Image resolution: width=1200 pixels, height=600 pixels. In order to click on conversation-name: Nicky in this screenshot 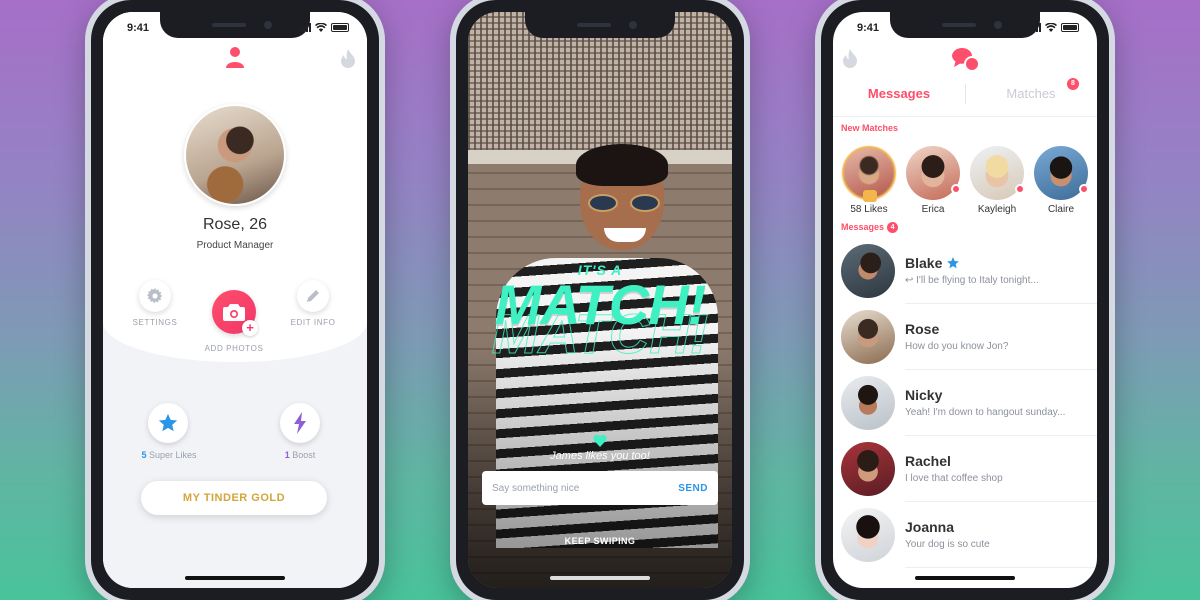, I will do `click(924, 395)`.